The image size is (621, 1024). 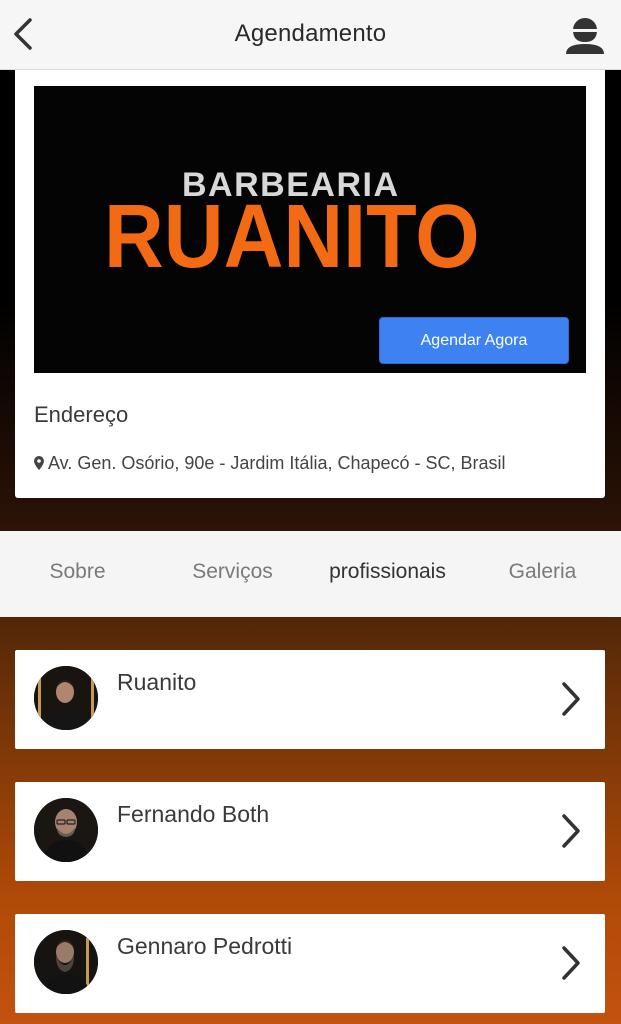 What do you see at coordinates (585, 34) in the screenshot?
I see `user-profile-icon` at bounding box center [585, 34].